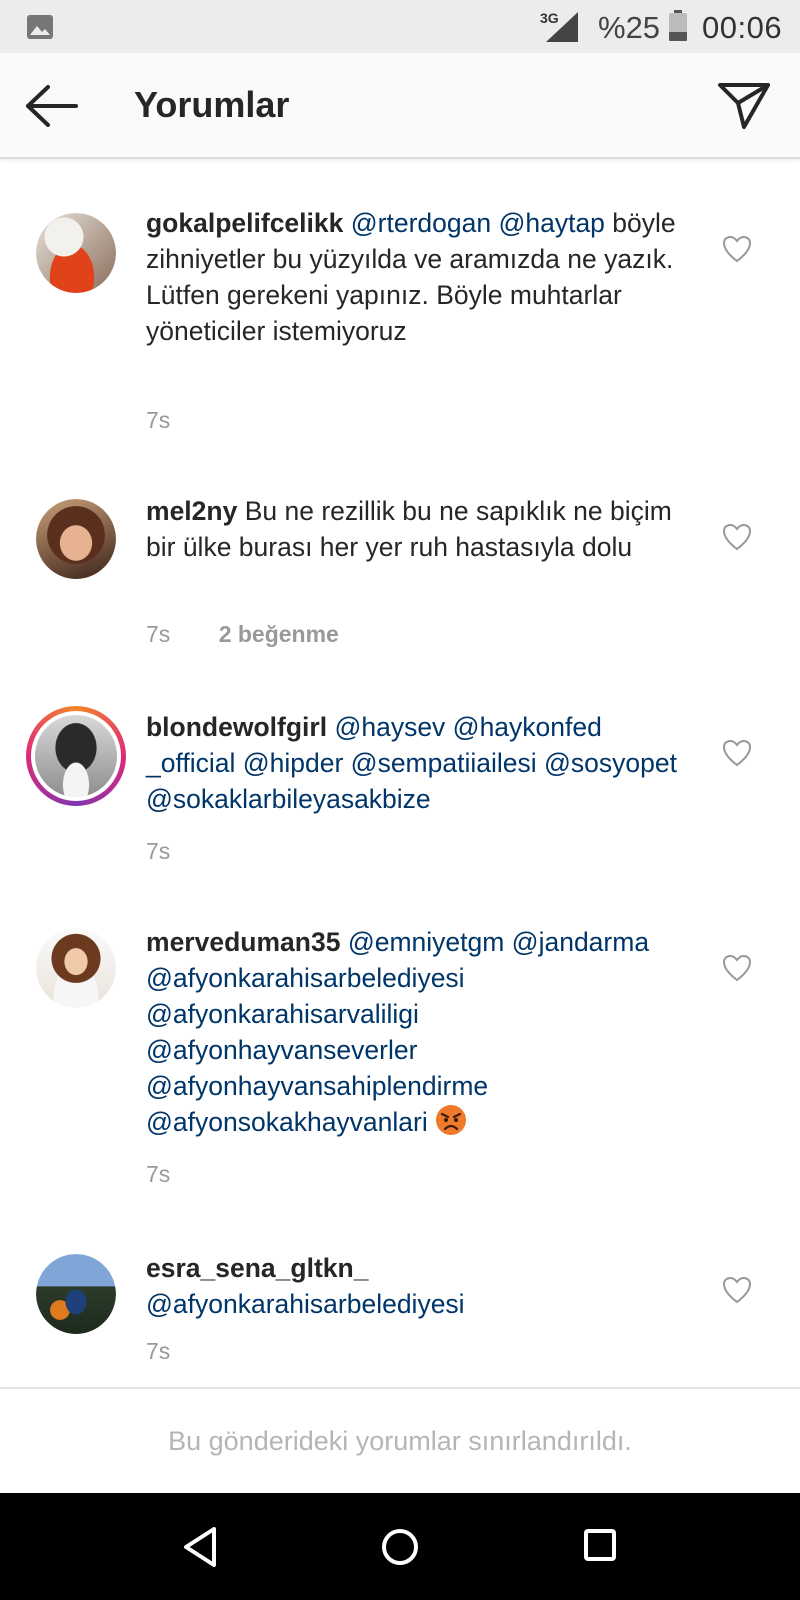  Describe the element at coordinates (236, 727) in the screenshot. I see `comment-username: blondewolfgirl` at that location.